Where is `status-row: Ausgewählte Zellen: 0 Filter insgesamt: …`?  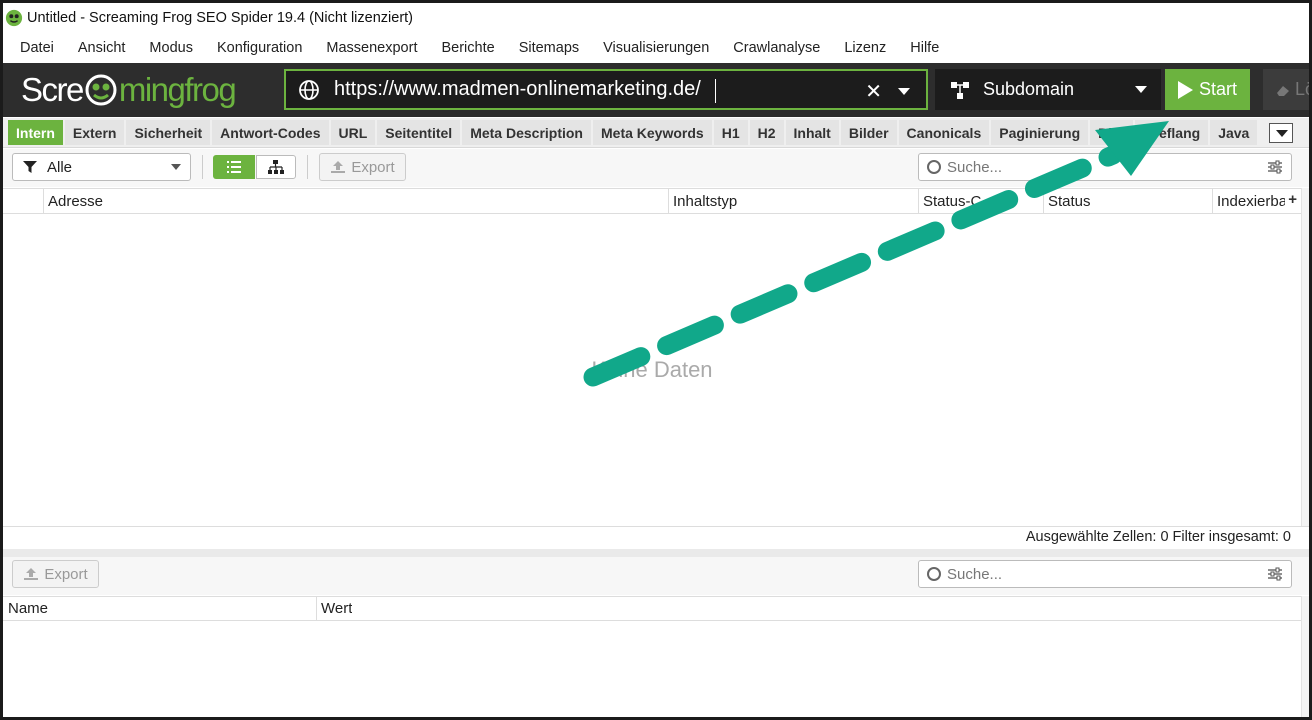
status-row: Ausgewählte Zellen: 0 Filter insgesamt: … is located at coordinates (656, 537).